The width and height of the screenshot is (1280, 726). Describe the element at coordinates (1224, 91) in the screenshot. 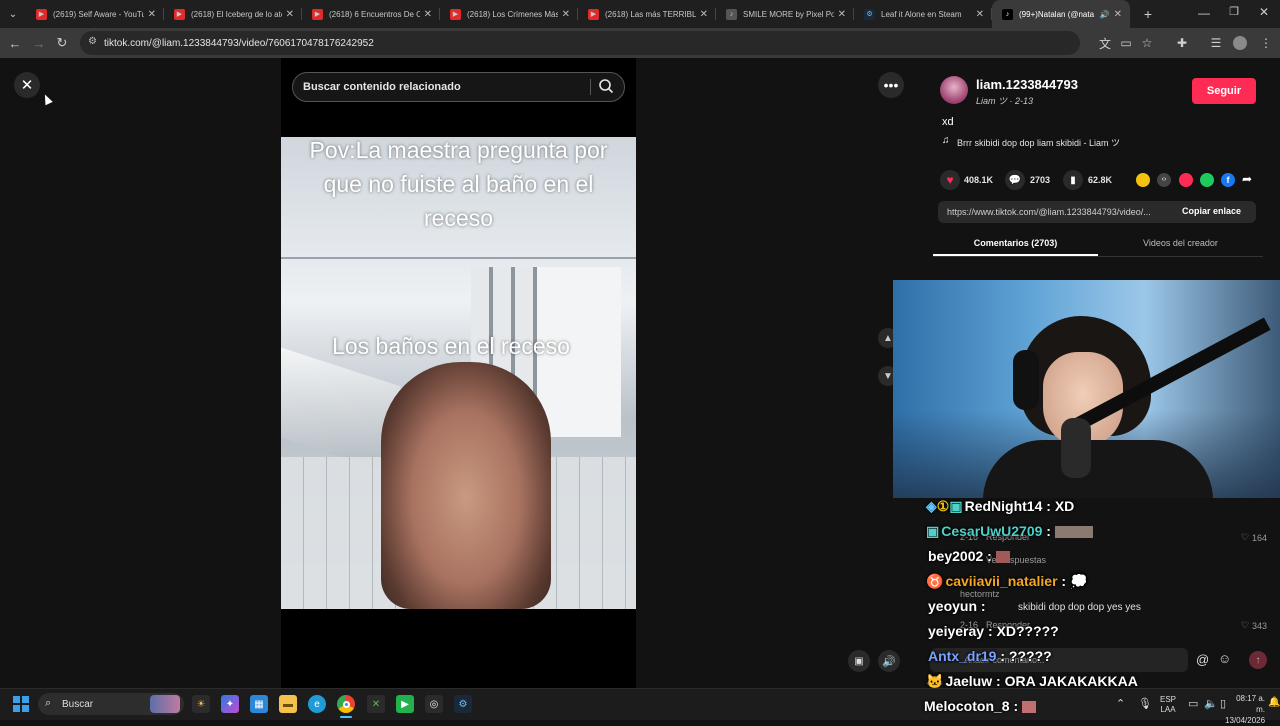

I see `follow-button: Seguir` at that location.